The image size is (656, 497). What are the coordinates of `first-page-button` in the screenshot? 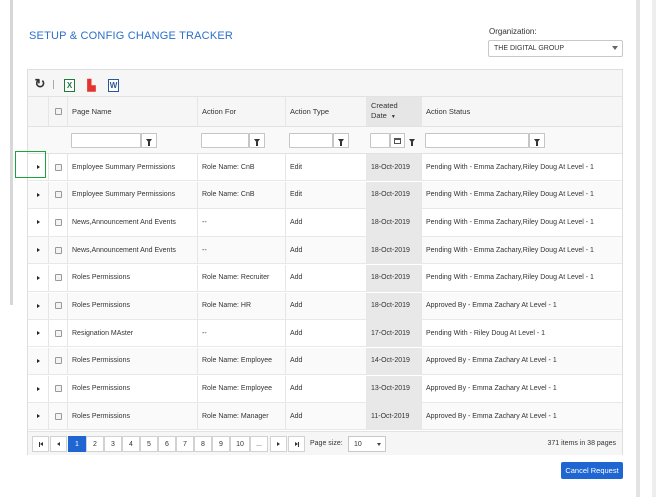 It's located at (40, 444).